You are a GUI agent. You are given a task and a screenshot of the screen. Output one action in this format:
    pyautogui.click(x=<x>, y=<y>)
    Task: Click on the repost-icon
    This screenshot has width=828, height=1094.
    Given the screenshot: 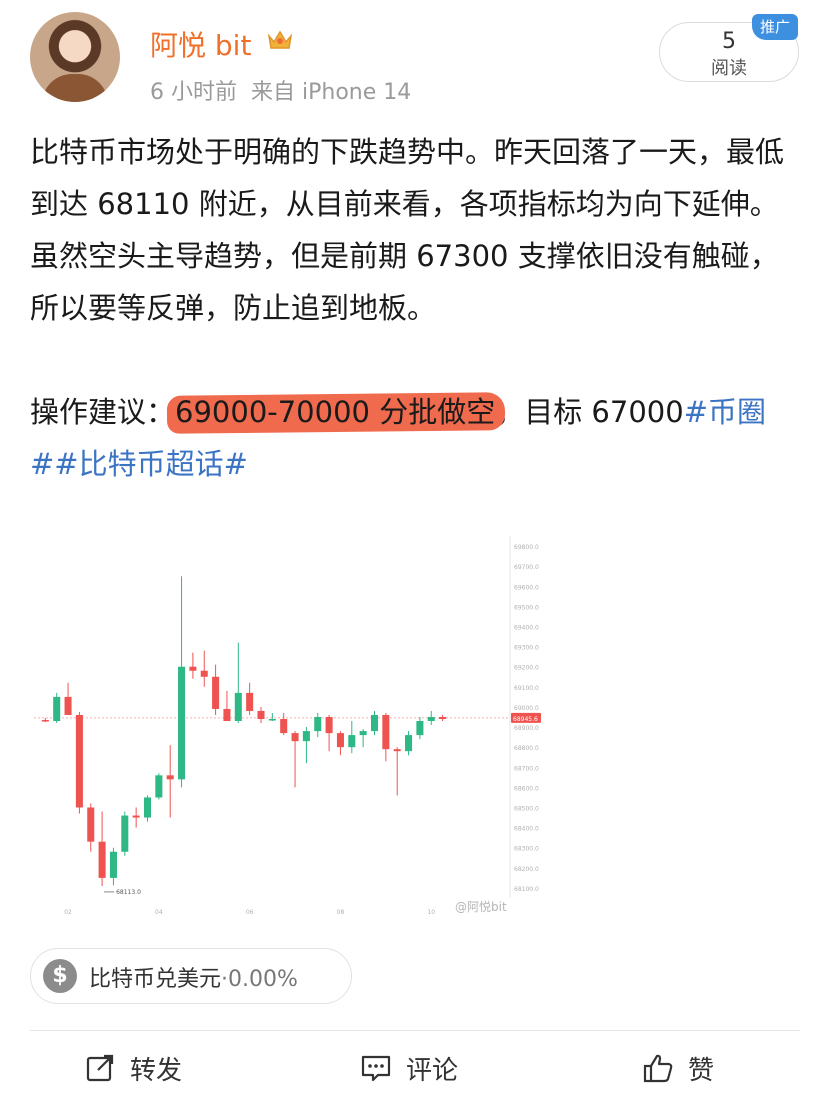 What is the action you would take?
    pyautogui.click(x=100, y=1068)
    